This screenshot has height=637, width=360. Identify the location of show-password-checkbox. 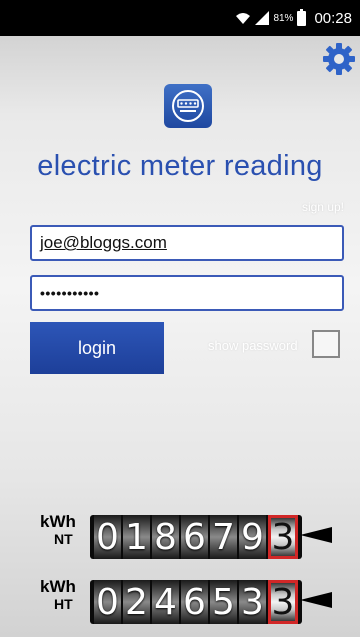
(326, 344).